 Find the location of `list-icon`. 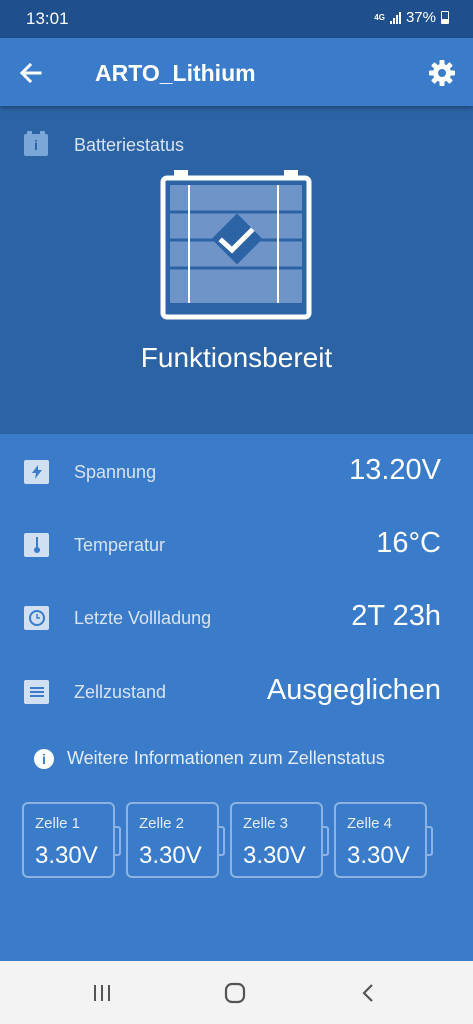

list-icon is located at coordinates (36, 692).